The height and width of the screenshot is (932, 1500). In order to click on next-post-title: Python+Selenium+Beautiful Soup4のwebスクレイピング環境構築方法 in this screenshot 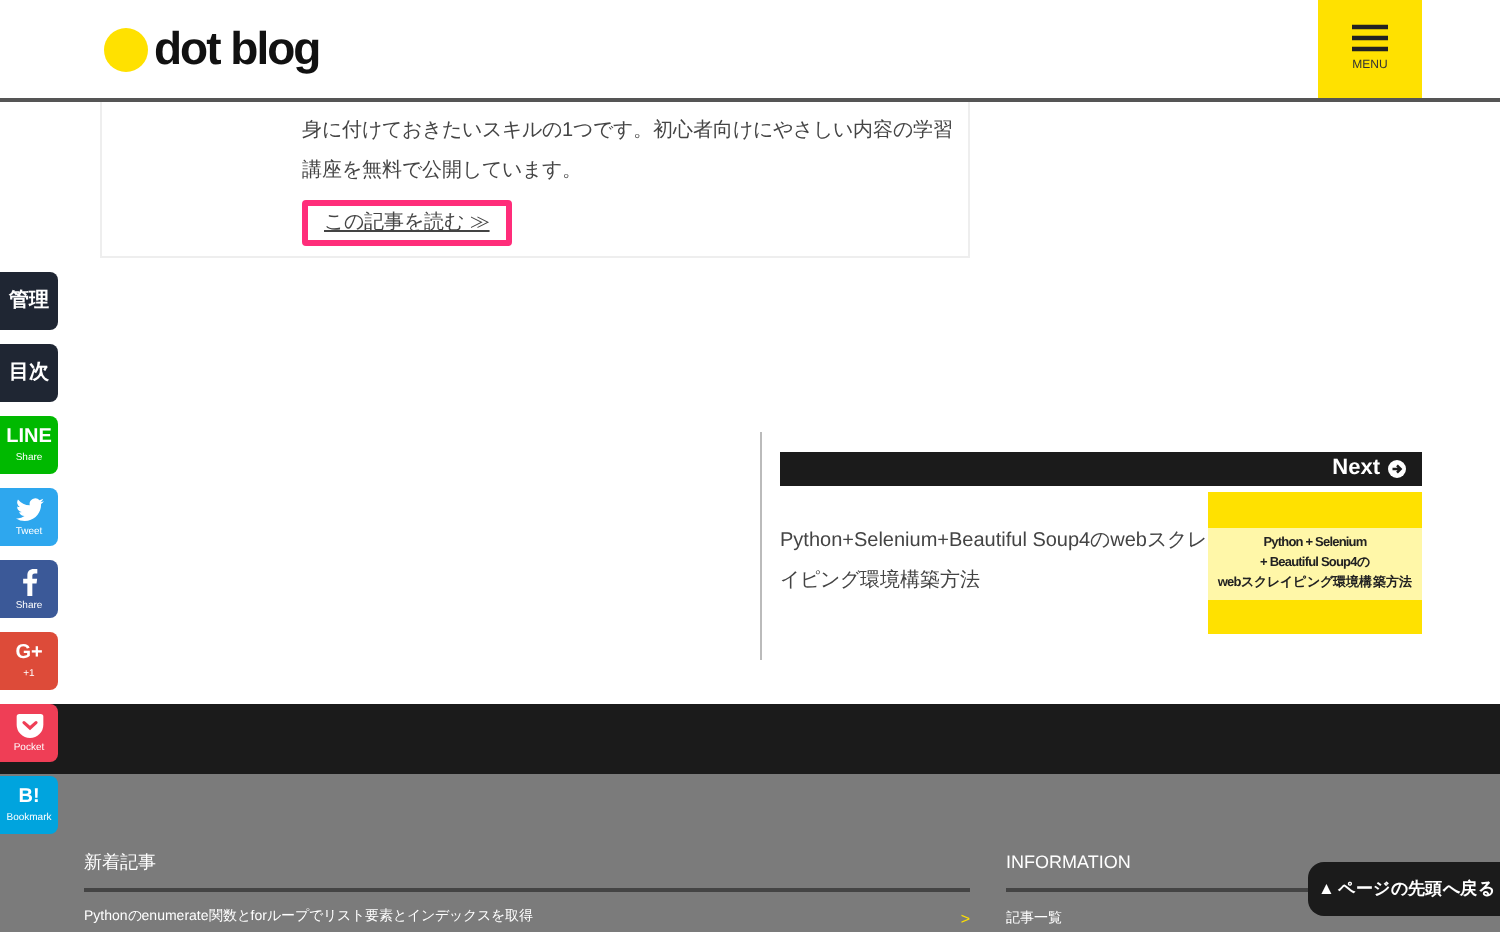, I will do `click(994, 563)`.